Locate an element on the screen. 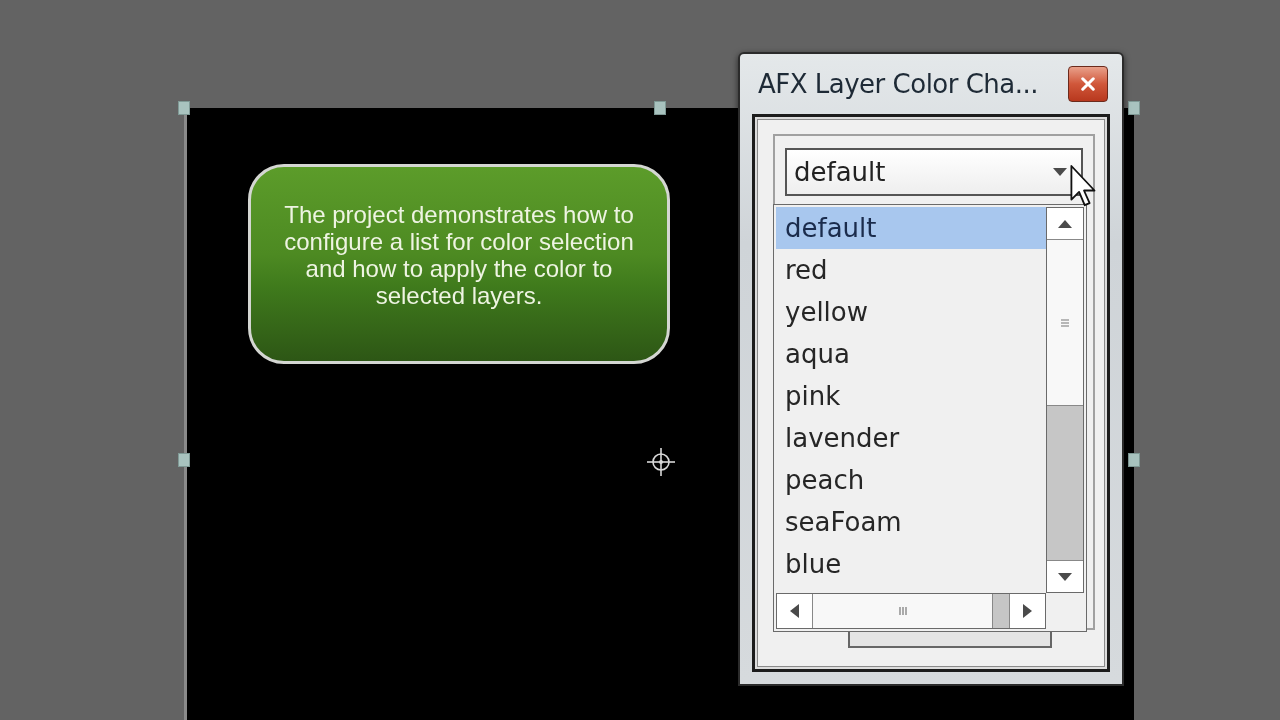 The image size is (1280, 720). list-option: yellow is located at coordinates (911, 312).